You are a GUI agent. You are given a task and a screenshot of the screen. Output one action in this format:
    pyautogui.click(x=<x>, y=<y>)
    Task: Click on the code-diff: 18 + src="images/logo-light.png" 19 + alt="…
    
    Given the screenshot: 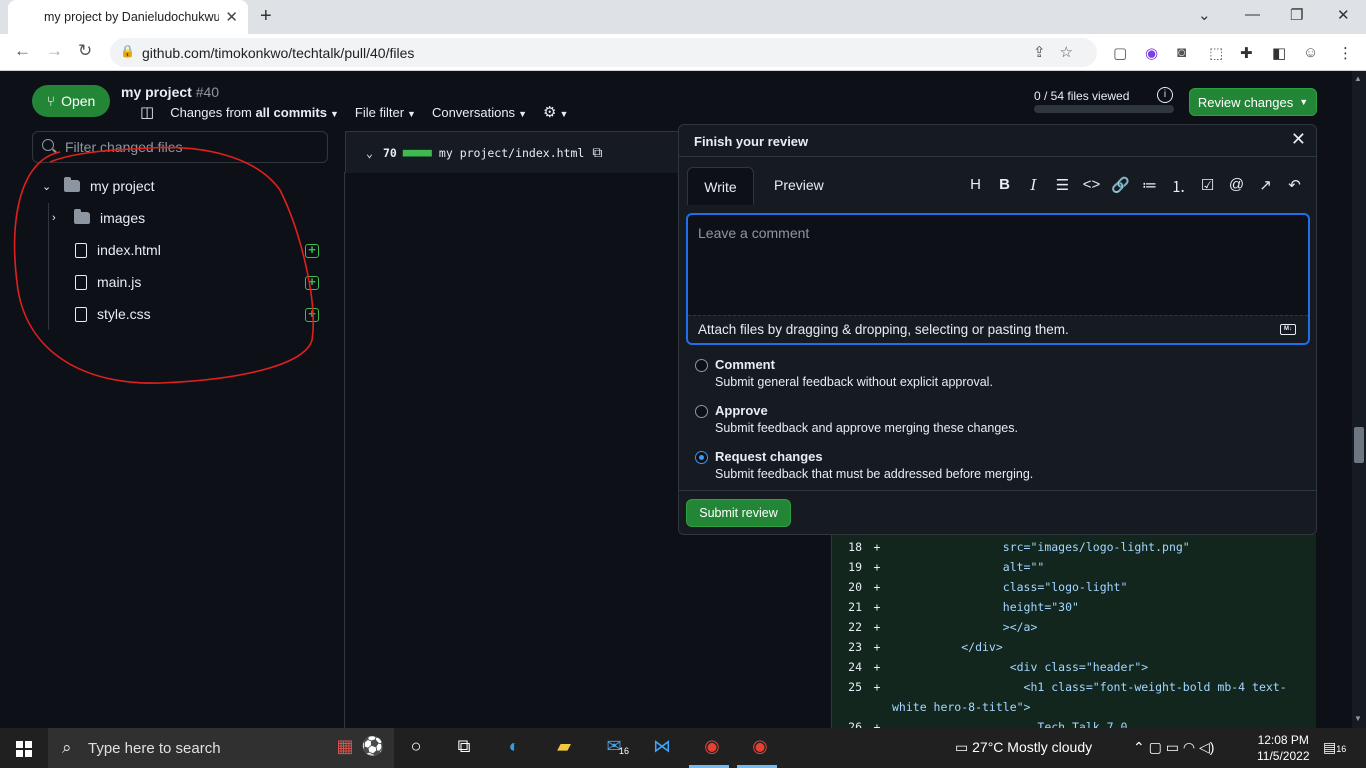 What is the action you would take?
    pyautogui.click(x=1073, y=631)
    